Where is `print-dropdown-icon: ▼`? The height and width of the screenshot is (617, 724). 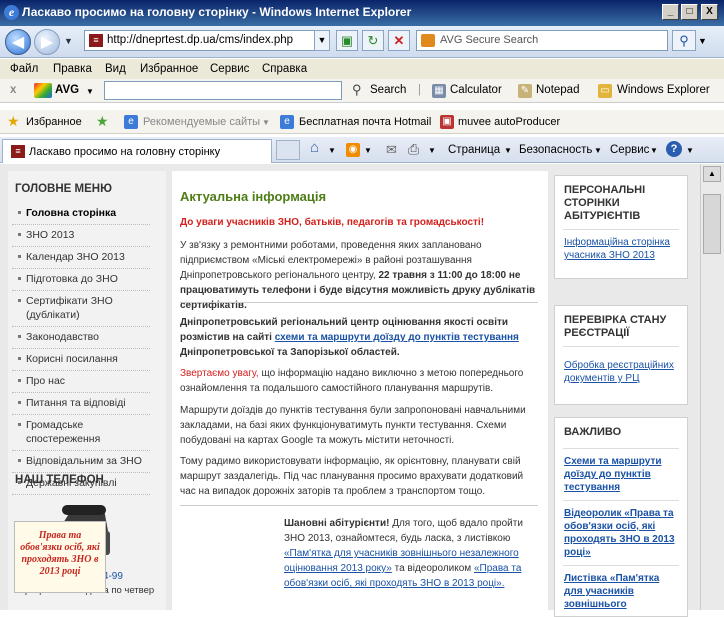 print-dropdown-icon: ▼ is located at coordinates (432, 150).